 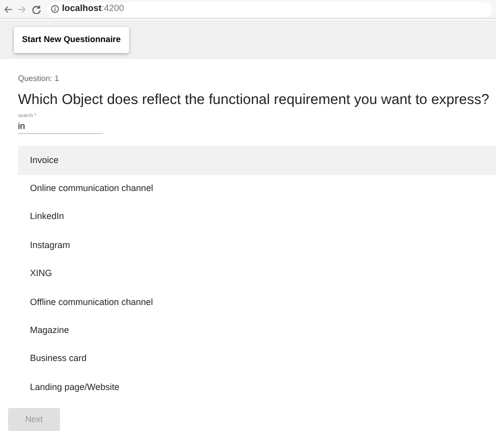 I want to click on option-item: Instagram, so click(x=257, y=245).